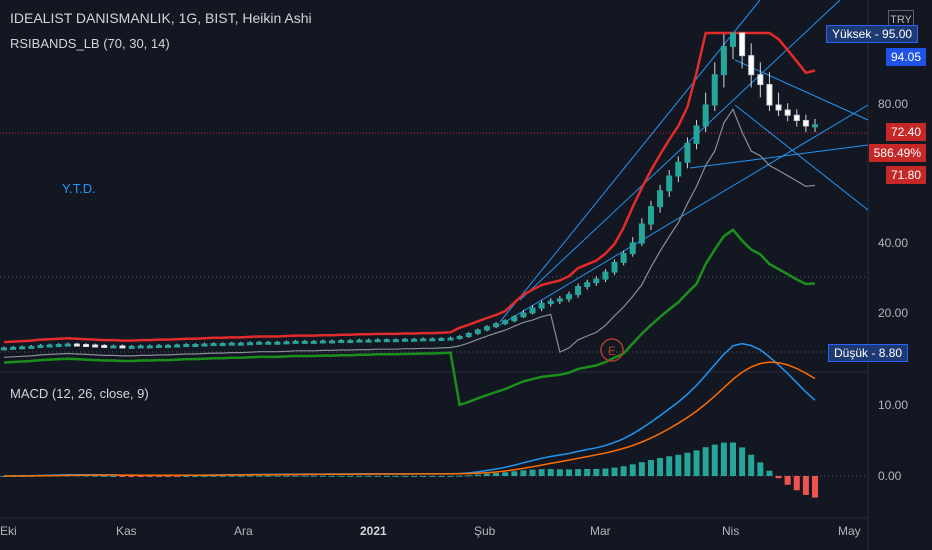 Image resolution: width=932 pixels, height=550 pixels. Describe the element at coordinates (8, 531) in the screenshot. I see `time-tick: Eki` at that location.